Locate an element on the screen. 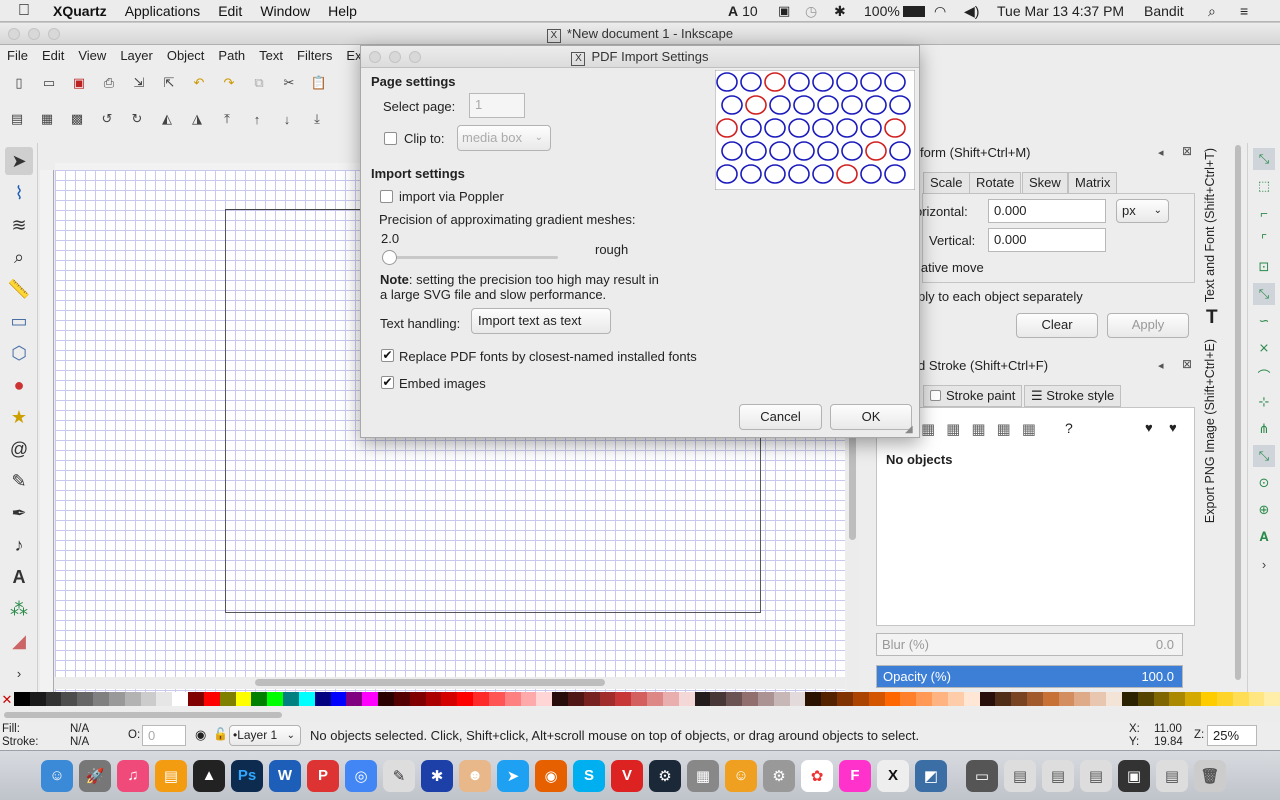  snap-rotation-center-icon: ⊕ is located at coordinates (1264, 510).